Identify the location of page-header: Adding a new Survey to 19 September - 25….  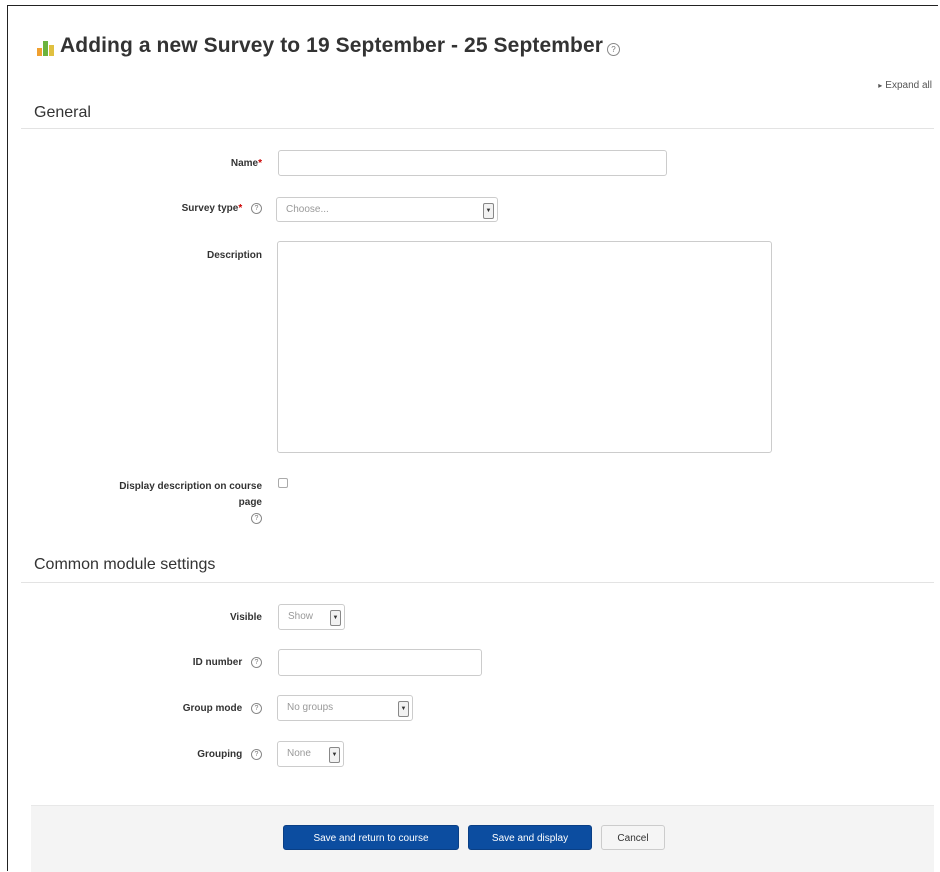
(327, 46).